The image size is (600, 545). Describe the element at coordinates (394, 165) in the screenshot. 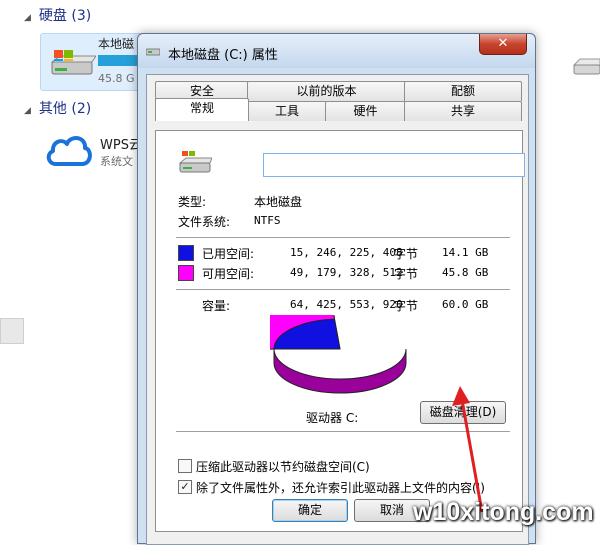

I see `drive-name-input` at that location.